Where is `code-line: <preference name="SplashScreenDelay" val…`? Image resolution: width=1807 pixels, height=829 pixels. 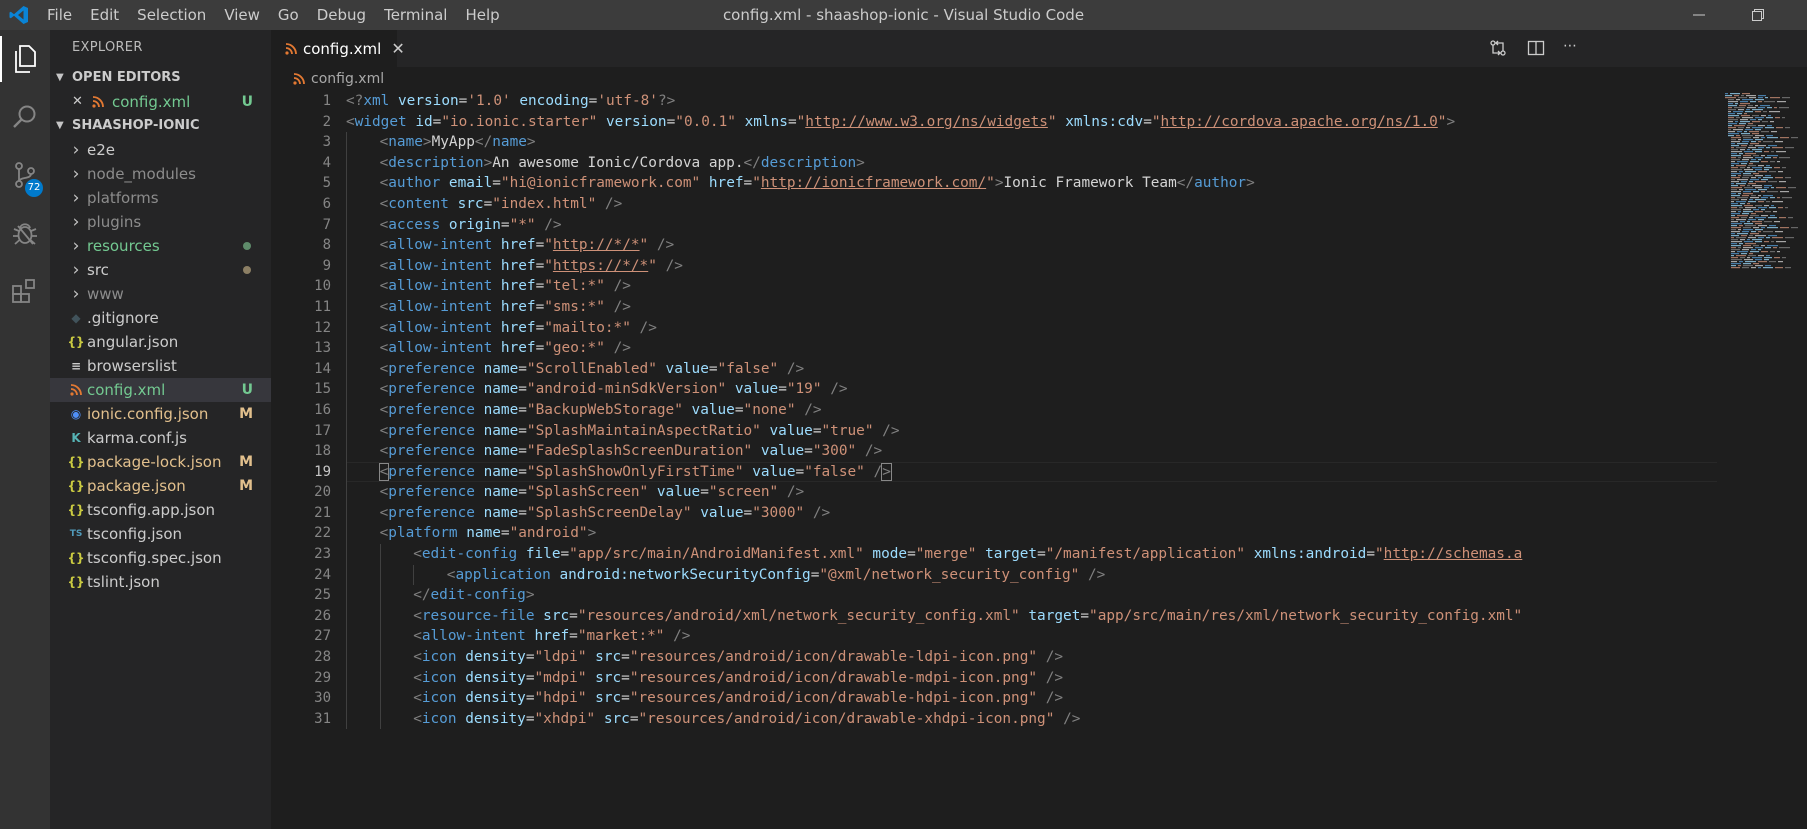
code-line: <preference name="SplashScreenDelay" val… is located at coordinates (1031, 513).